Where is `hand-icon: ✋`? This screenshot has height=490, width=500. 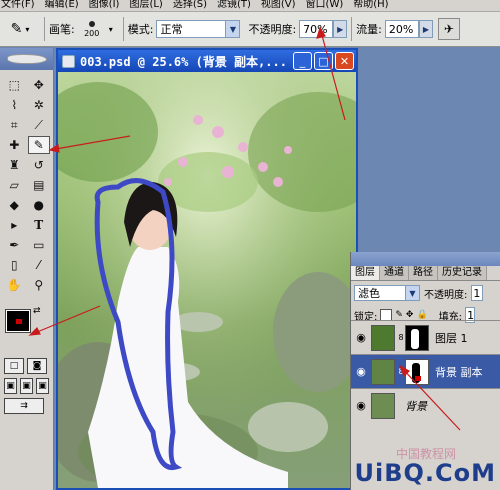
hand-icon: ✋ is located at coordinates (14, 285).